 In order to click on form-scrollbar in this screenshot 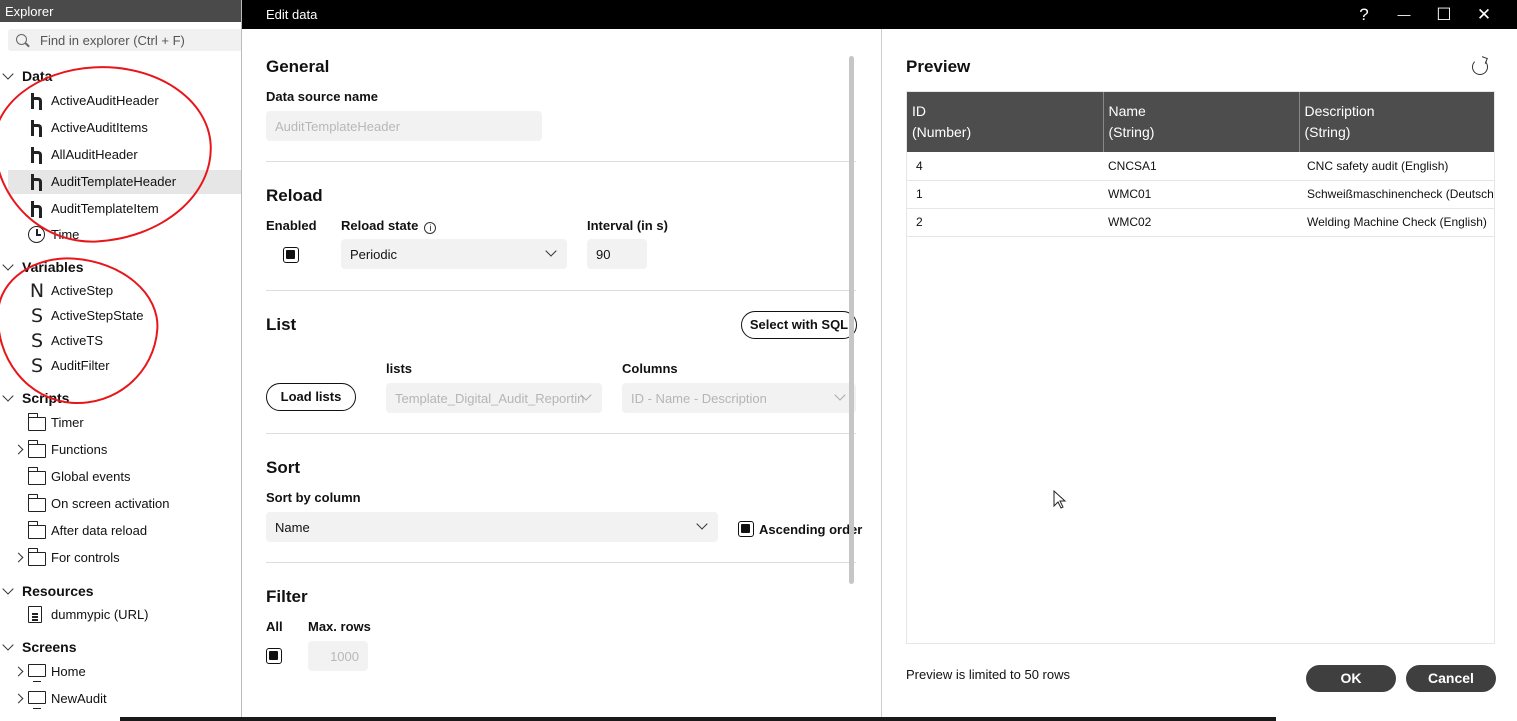, I will do `click(851, 320)`.